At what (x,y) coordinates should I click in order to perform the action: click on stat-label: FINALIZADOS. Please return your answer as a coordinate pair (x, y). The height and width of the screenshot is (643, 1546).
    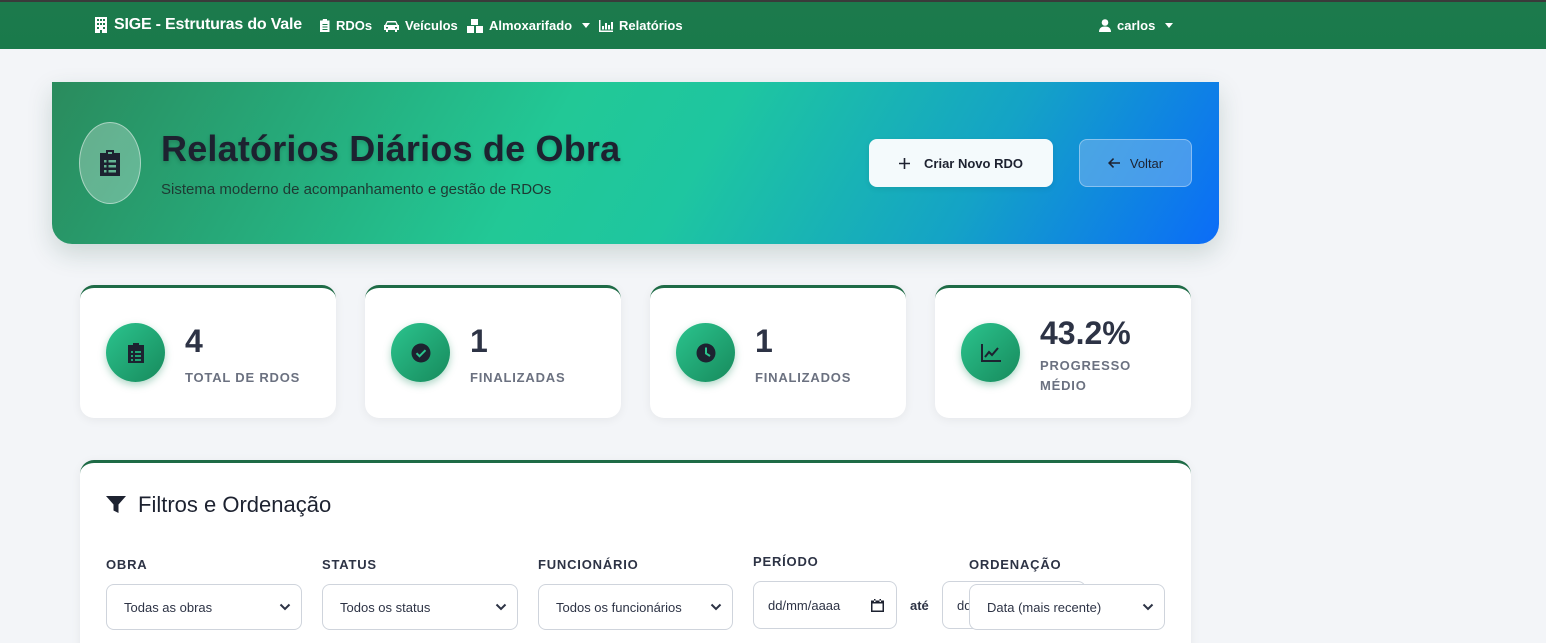
    Looking at the image, I should click on (803, 377).